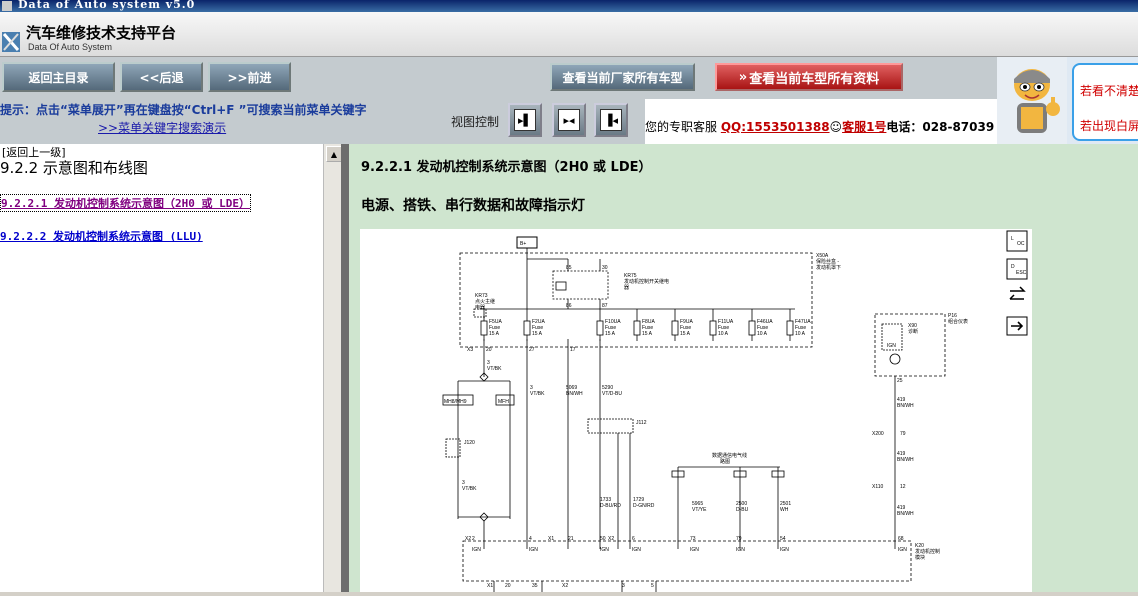 This screenshot has width=1138, height=596. I want to click on x1-label: X1, so click(551, 539).